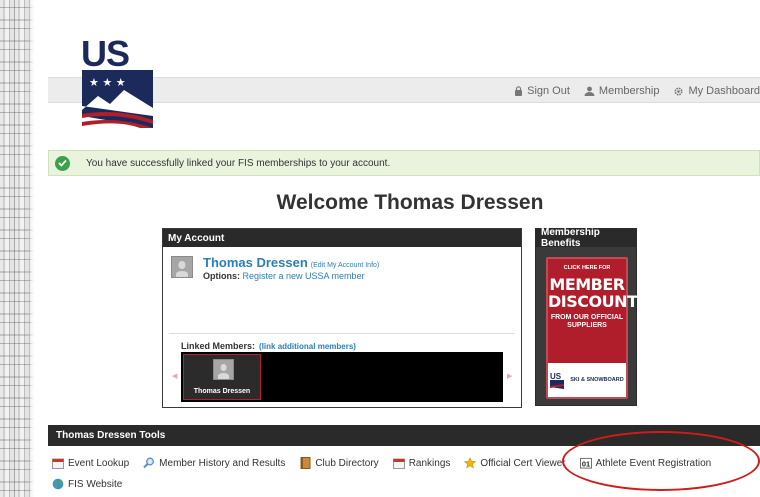 The width and height of the screenshot is (760, 497). Describe the element at coordinates (17, 248) in the screenshot. I see `decorative-bark-strip` at that location.